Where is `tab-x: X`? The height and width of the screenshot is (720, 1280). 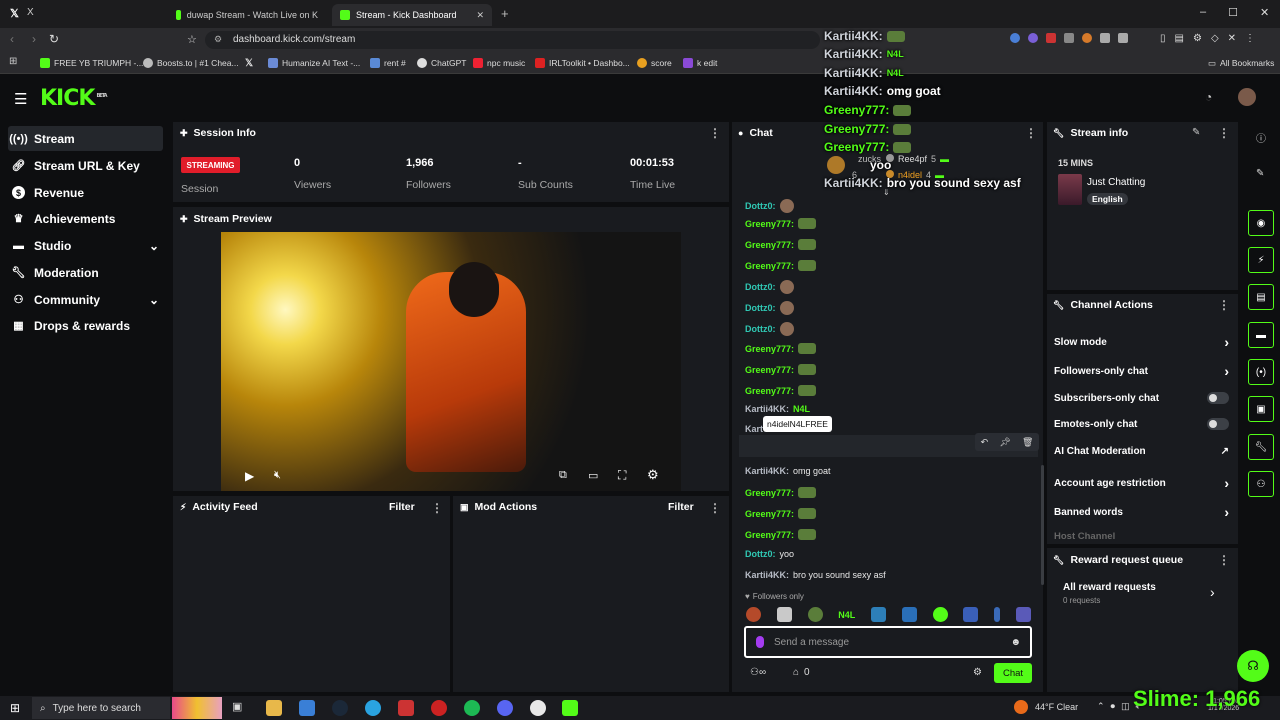
tab-x: X is located at coordinates (30, 12).